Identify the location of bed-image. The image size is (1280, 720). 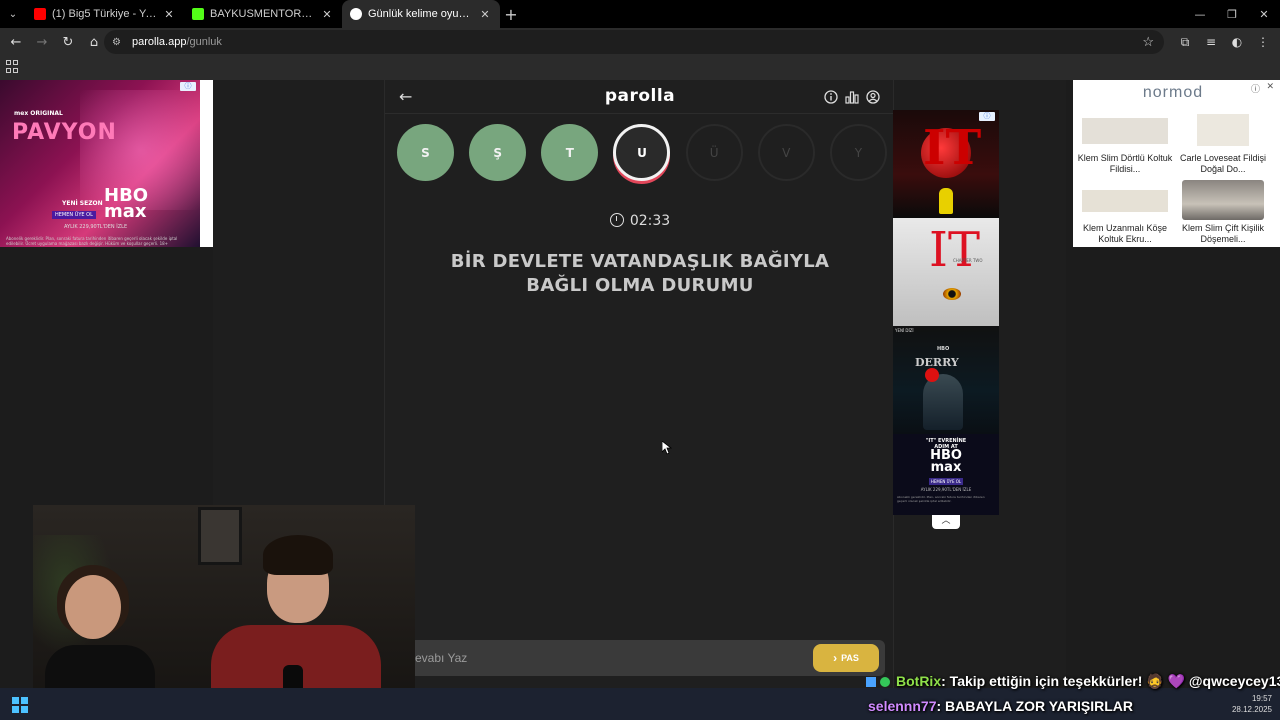
(1223, 200).